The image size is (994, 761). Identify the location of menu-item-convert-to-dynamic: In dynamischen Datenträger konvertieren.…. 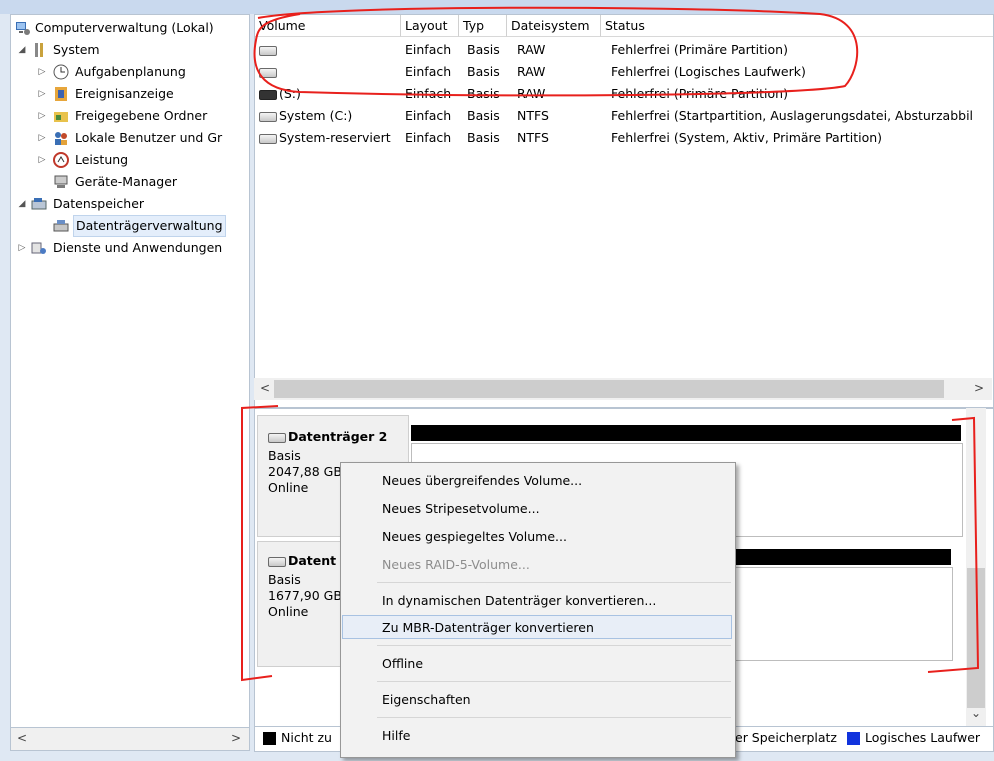
(537, 601).